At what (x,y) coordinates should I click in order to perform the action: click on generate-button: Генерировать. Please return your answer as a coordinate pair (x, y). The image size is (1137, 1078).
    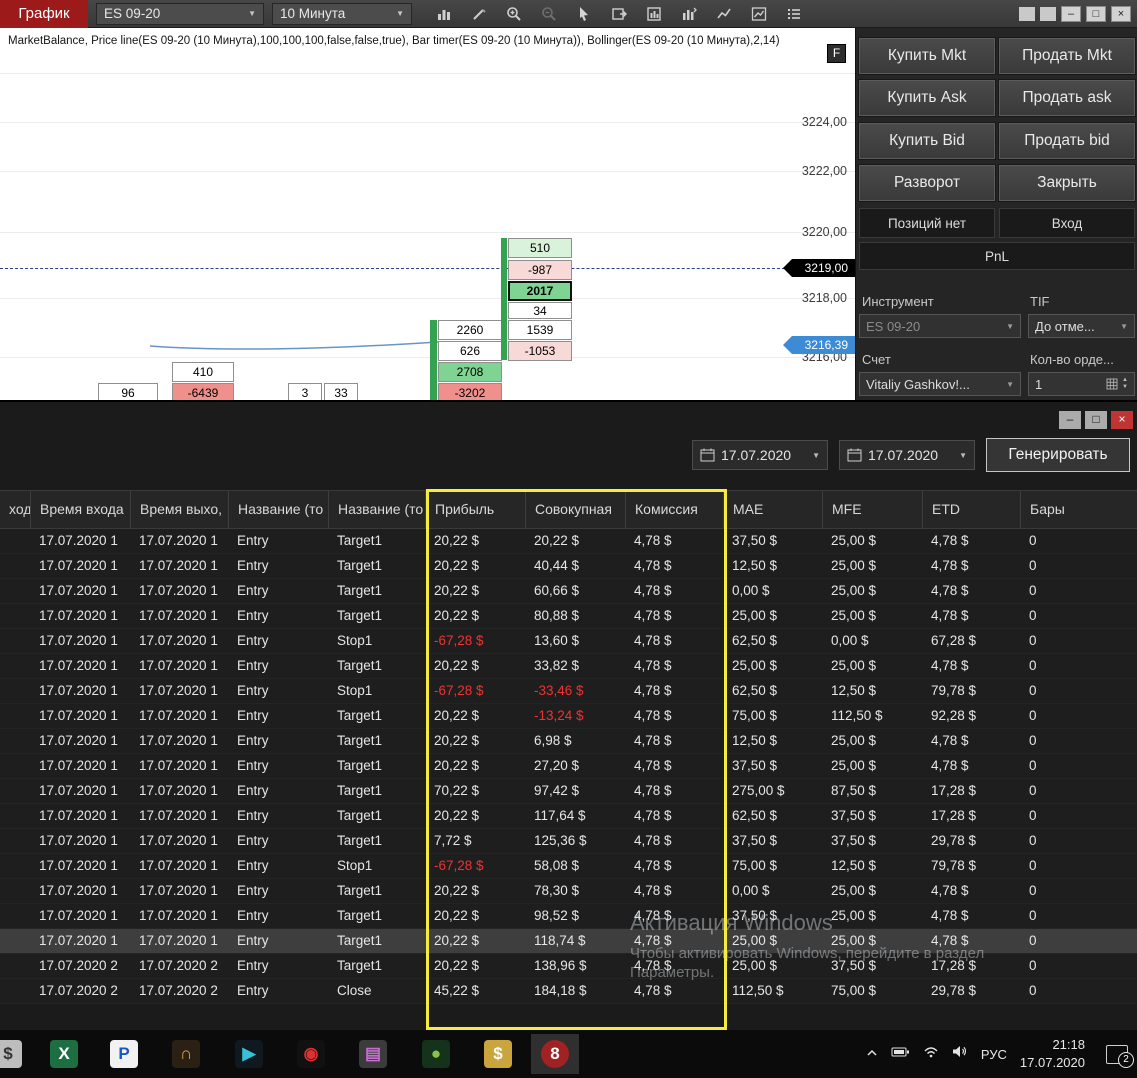
    Looking at the image, I should click on (1058, 455).